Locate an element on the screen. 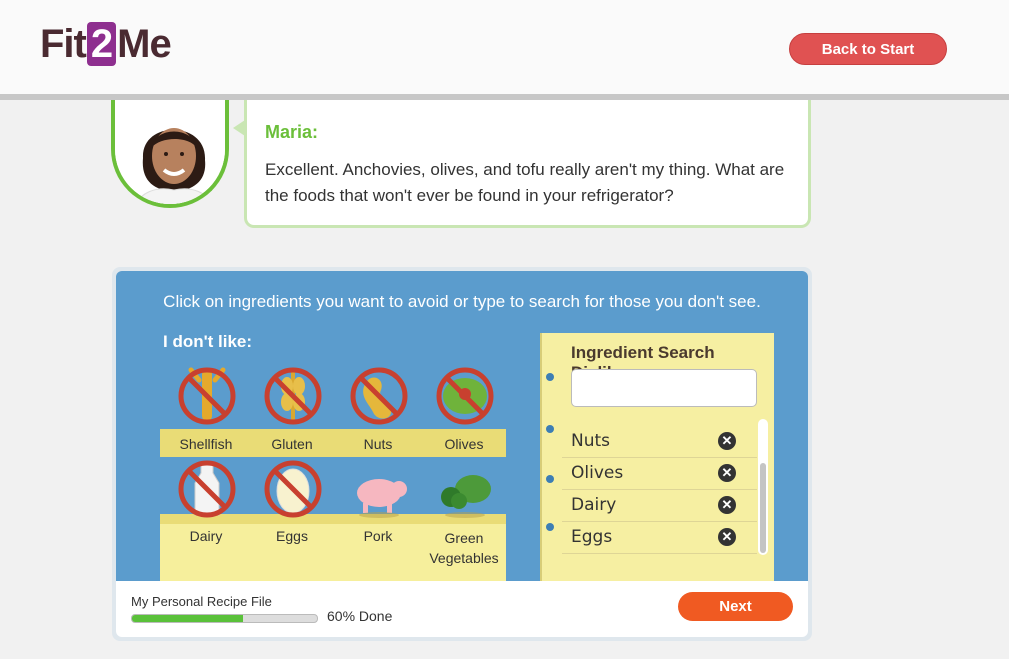  ingredient-label: Pork is located at coordinates (378, 536).